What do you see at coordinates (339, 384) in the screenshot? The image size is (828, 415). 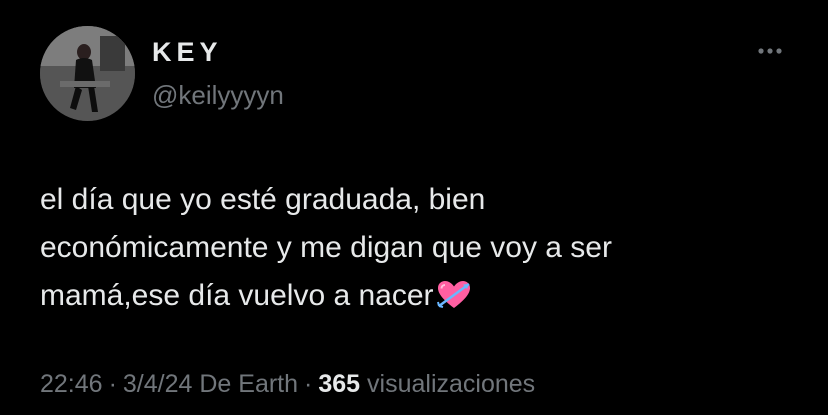 I see `views-count: 365` at bounding box center [339, 384].